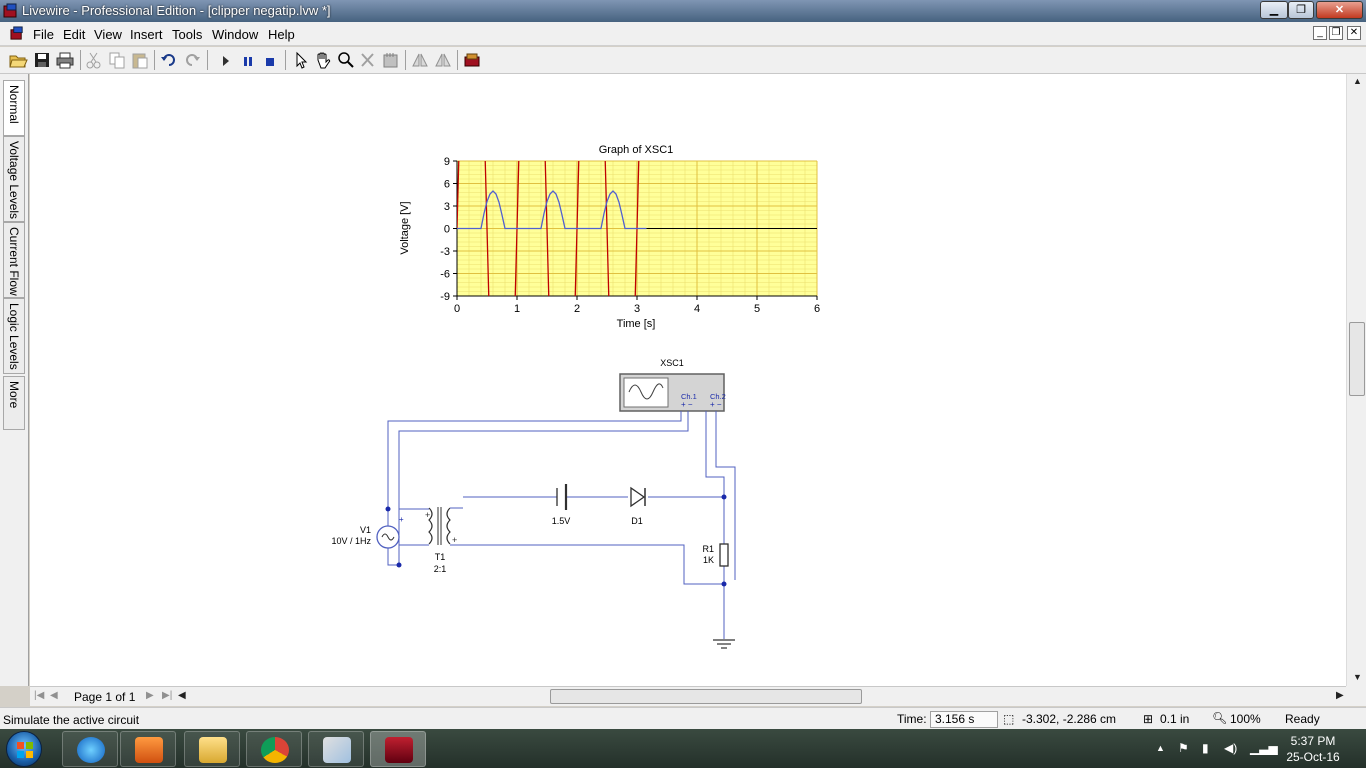 Image resolution: width=1366 pixels, height=768 pixels. Describe the element at coordinates (817, 309) in the screenshot. I see `x-tick-label: 6` at that location.